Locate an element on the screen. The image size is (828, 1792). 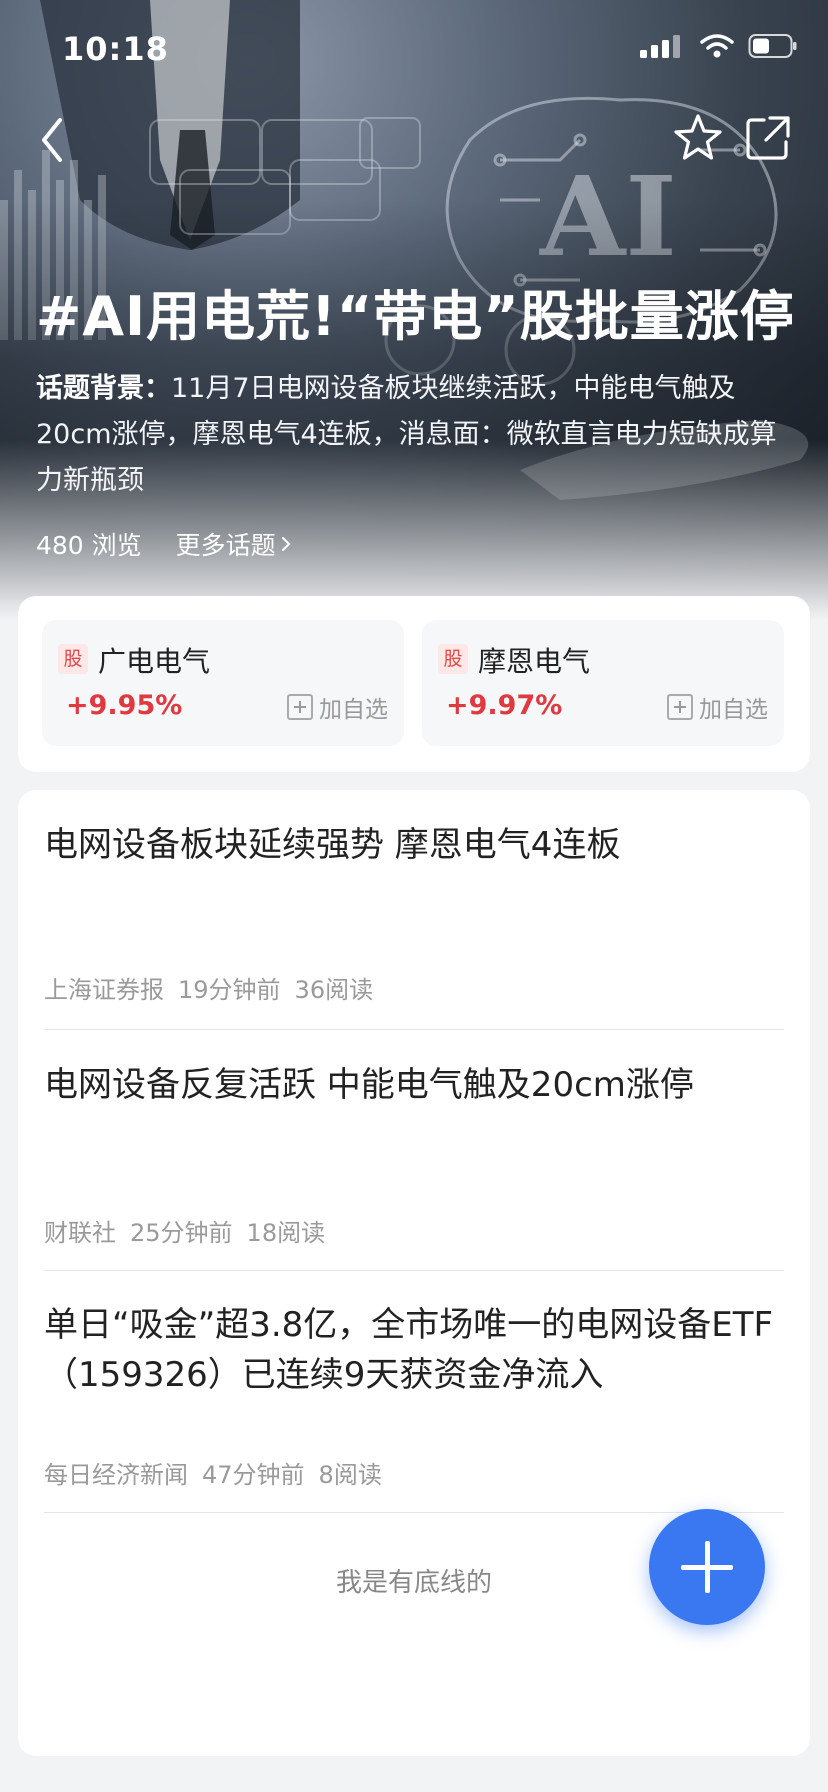
related-stocks-card: 股 广电电气 +9.95% 加自选 股 摩恩电气 +9.97% 加自选 is located at coordinates (414, 684).